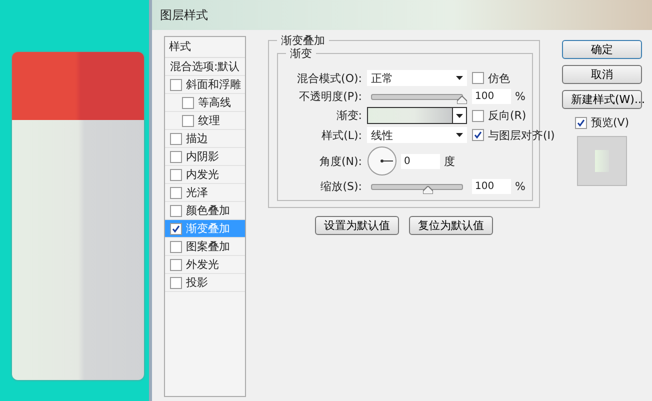 This screenshot has height=401, width=652. What do you see at coordinates (499, 78) in the screenshot?
I see `checkbox-label: 仿色` at bounding box center [499, 78].